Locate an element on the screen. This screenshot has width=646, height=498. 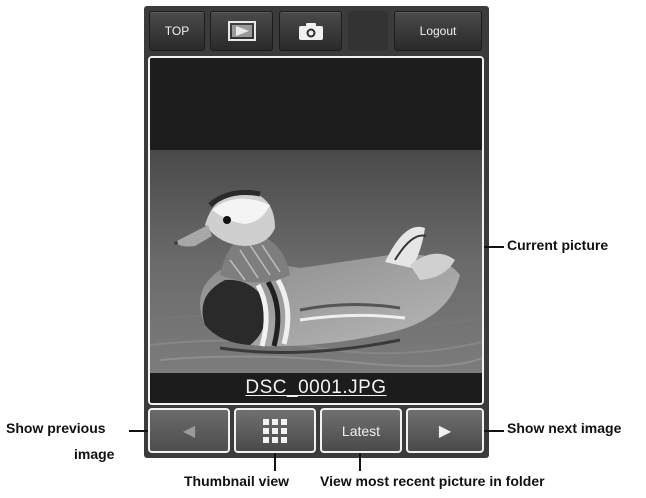
latest-button: Latest is located at coordinates (361, 430).